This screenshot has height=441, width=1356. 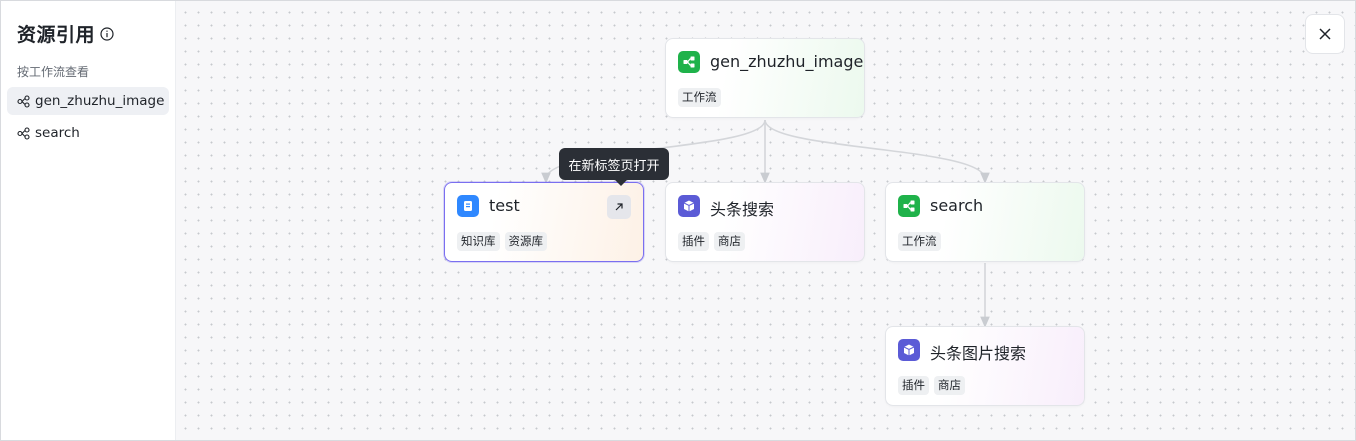 I want to click on arrow-up-right-icon, so click(x=619, y=207).